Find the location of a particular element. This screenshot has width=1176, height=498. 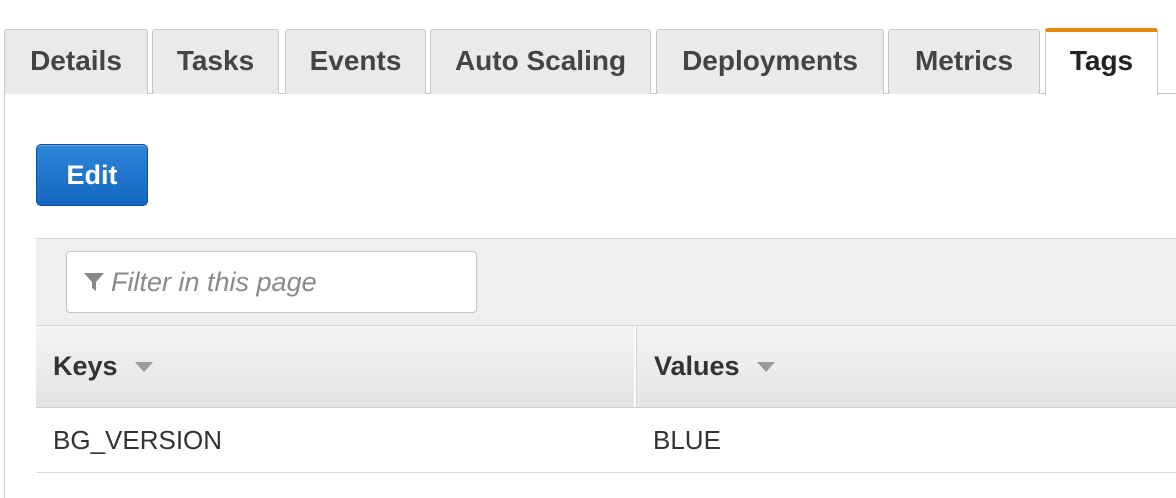

tab-events: Events is located at coordinates (355, 61).